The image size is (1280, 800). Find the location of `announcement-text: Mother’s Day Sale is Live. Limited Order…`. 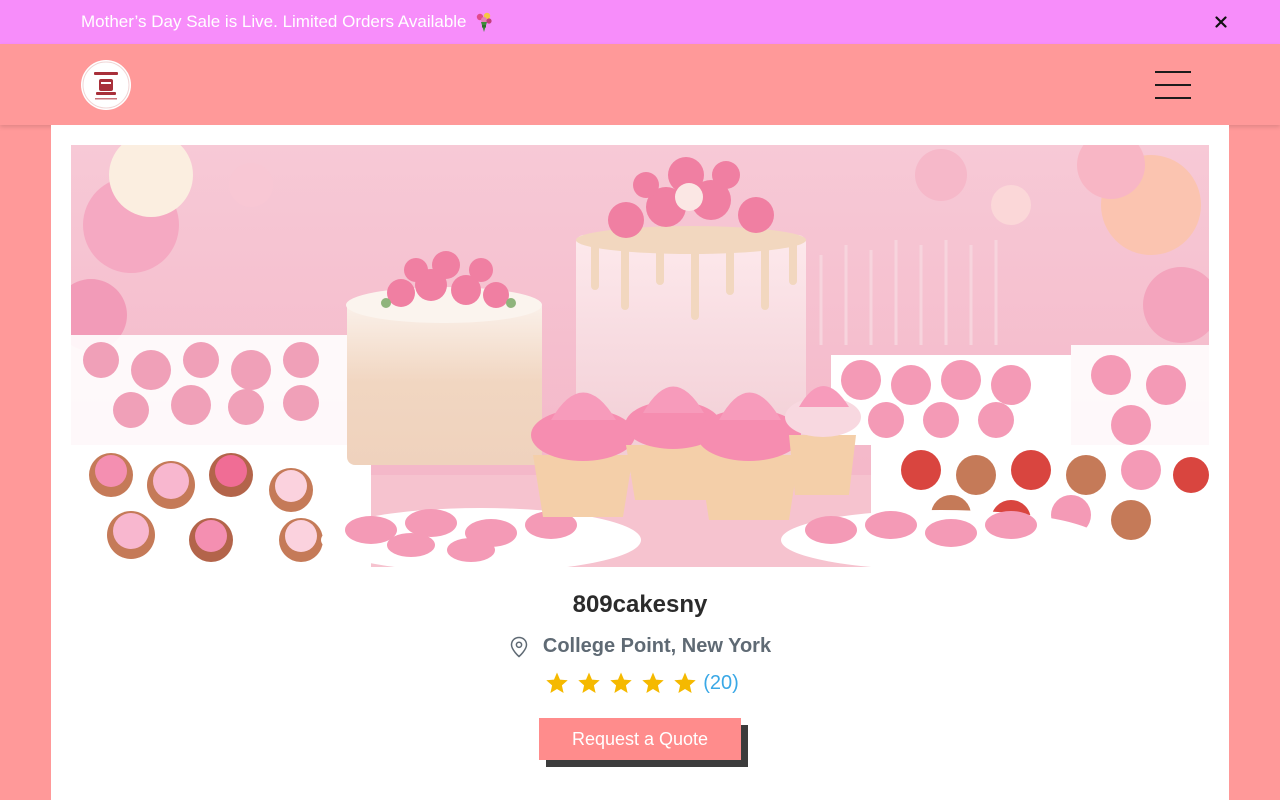

announcement-text: Mother’s Day Sale is Live. Limited Order… is located at coordinates (274, 21).